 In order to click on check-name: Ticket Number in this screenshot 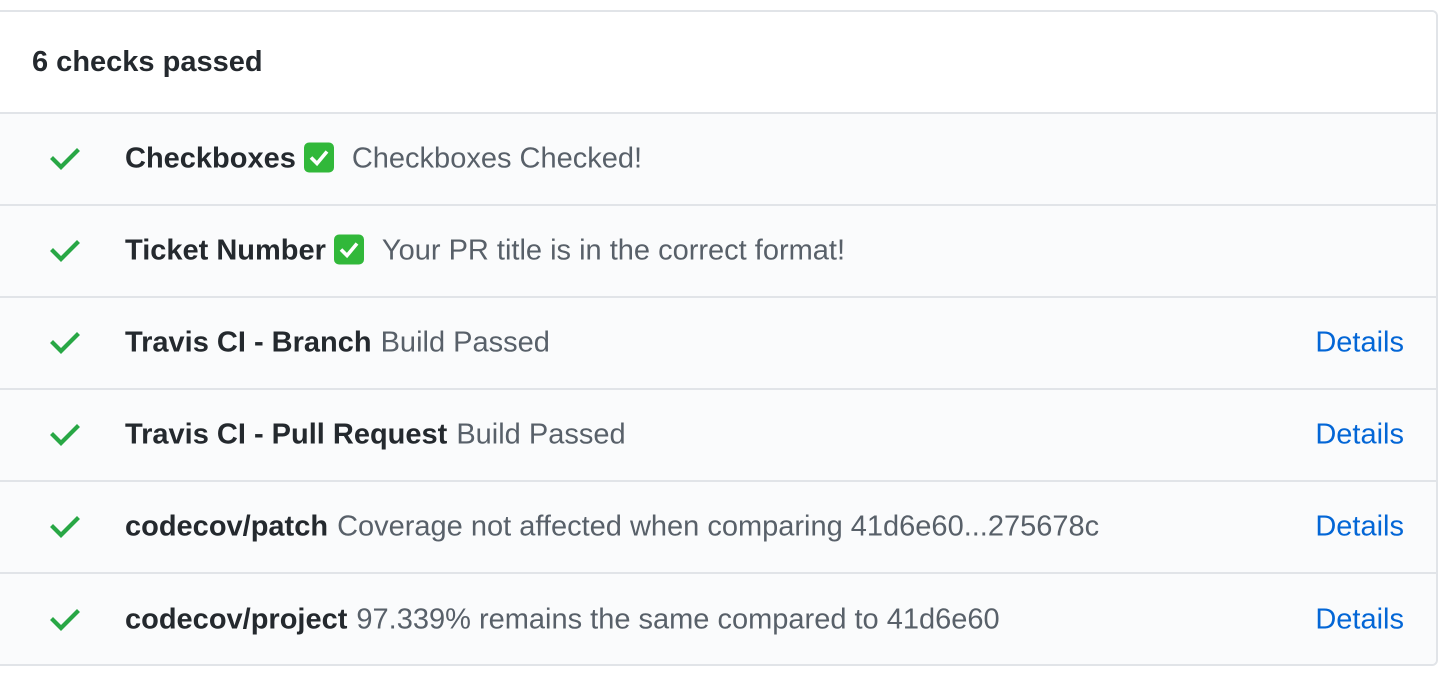, I will do `click(225, 250)`.